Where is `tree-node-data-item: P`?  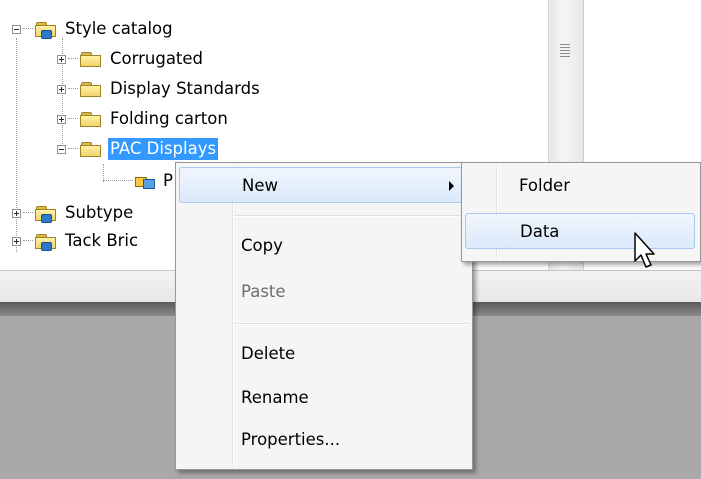 tree-node-data-item: P is located at coordinates (139, 181).